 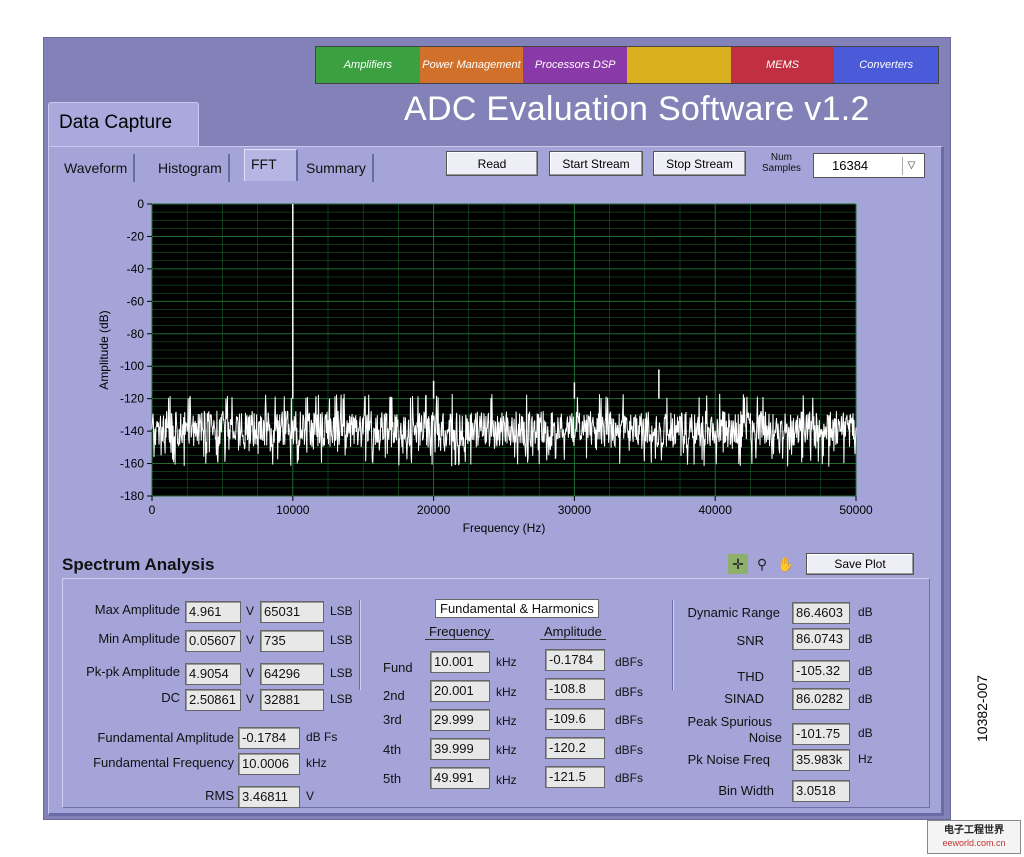 I want to click on harmonics-frequency-header: Frequency, so click(x=460, y=632).